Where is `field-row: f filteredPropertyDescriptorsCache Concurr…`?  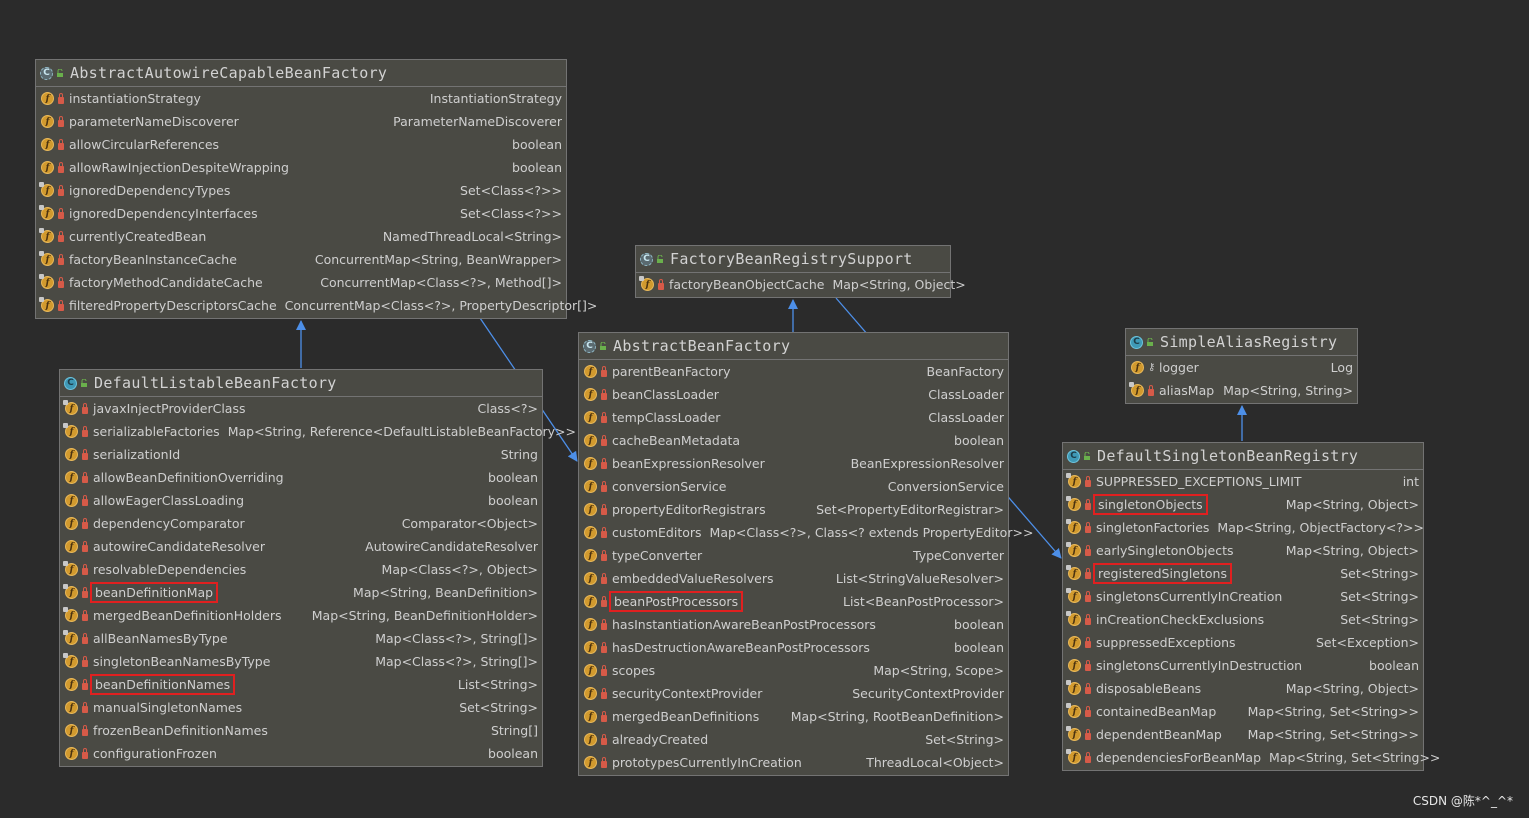
field-row: f filteredPropertyDescriptorsCache Concurr… is located at coordinates (316, 305).